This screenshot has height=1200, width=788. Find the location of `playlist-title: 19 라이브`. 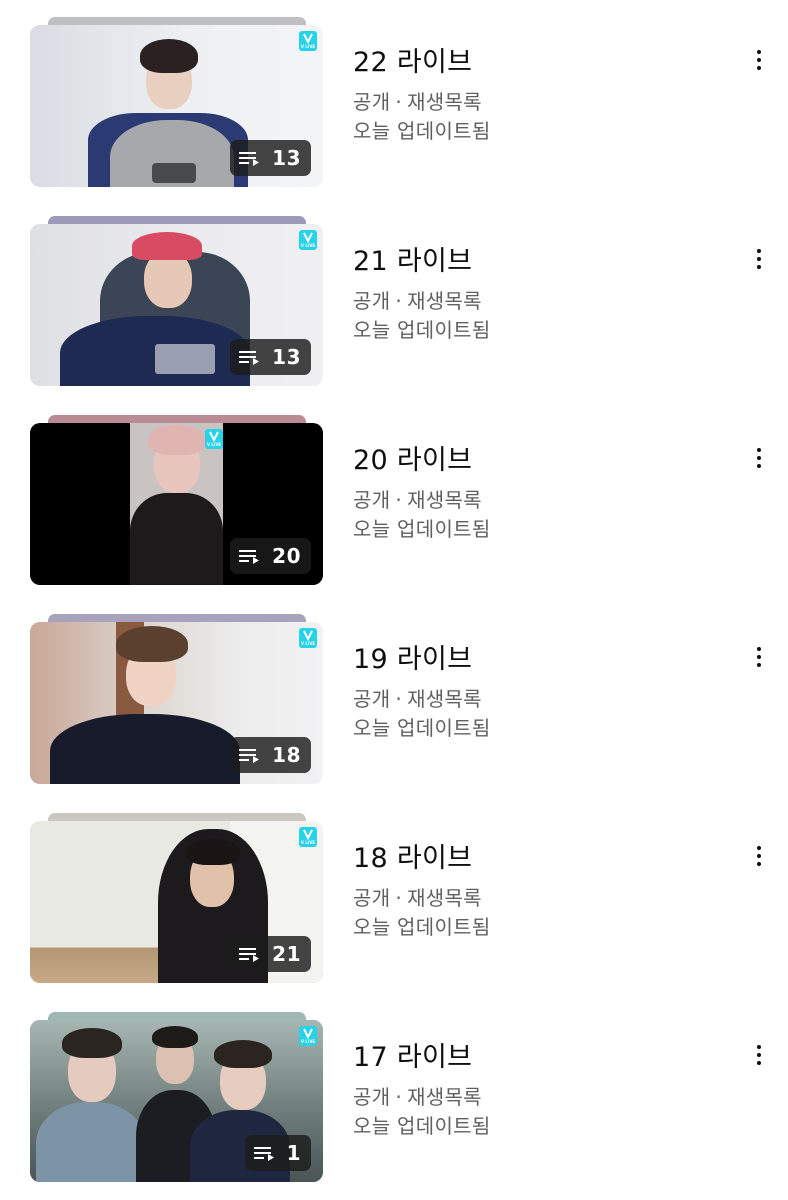

playlist-title: 19 라이브 is located at coordinates (412, 656).